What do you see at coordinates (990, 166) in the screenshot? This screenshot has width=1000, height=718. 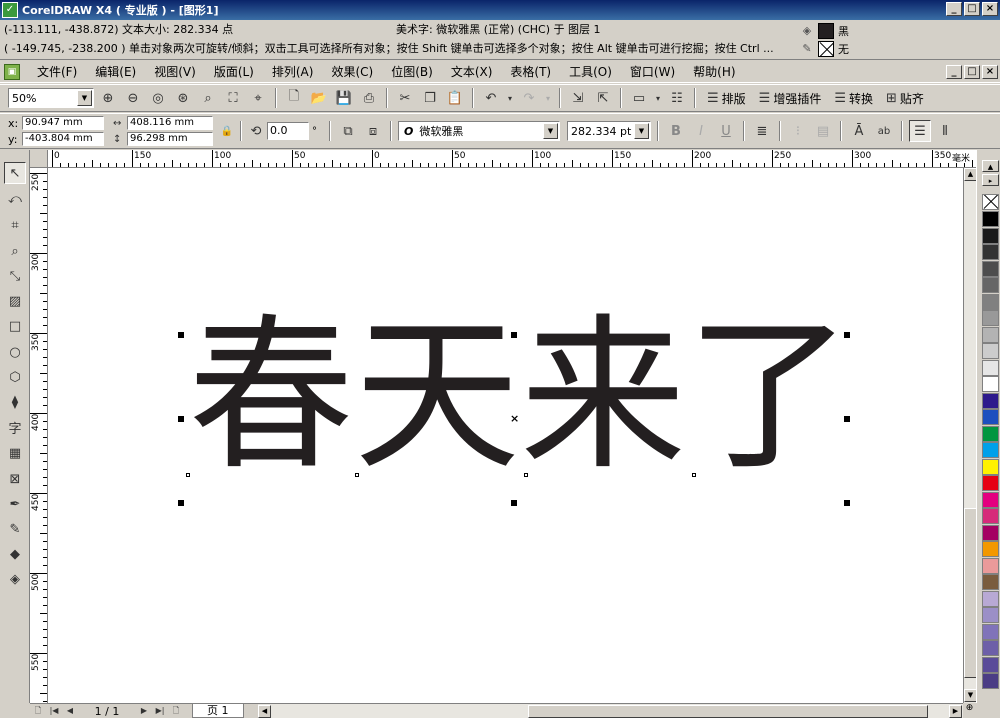 I see `palette-scroll-up-icon: ▲` at bounding box center [990, 166].